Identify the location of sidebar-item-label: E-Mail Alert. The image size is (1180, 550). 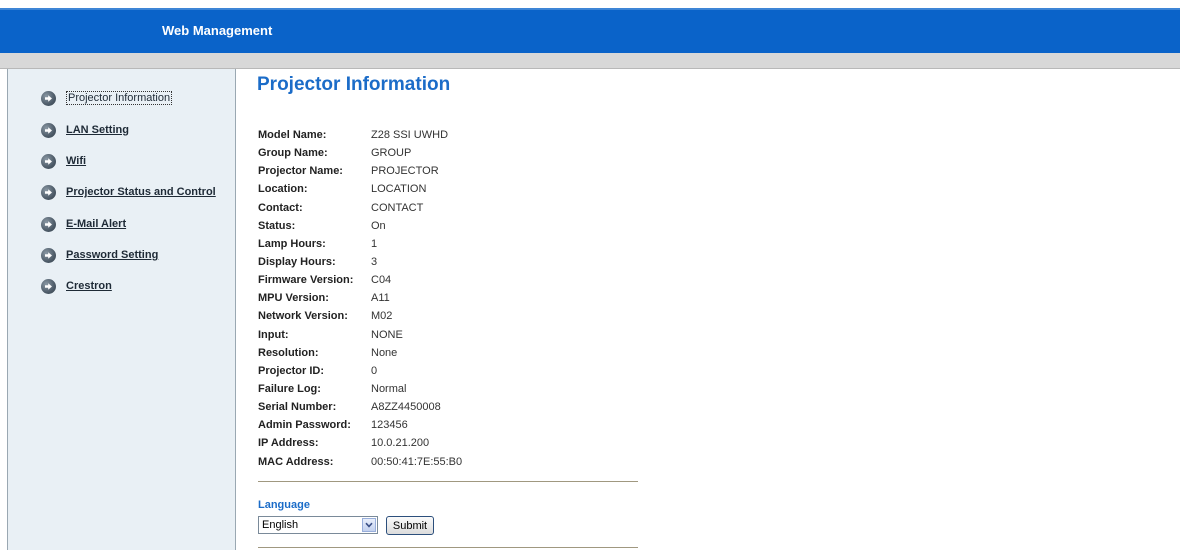
(96, 224).